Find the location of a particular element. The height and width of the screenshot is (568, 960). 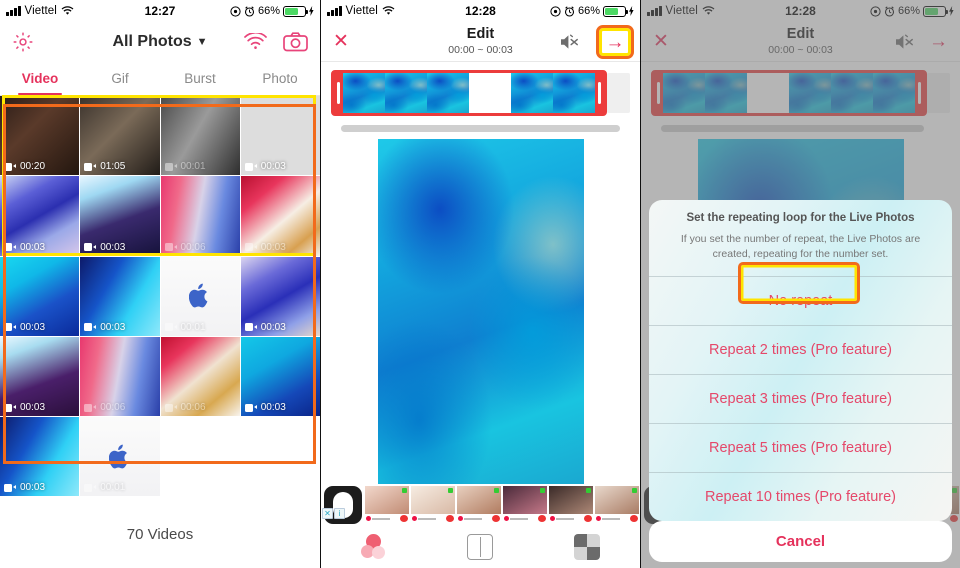

collage-icon is located at coordinates (586, 546).